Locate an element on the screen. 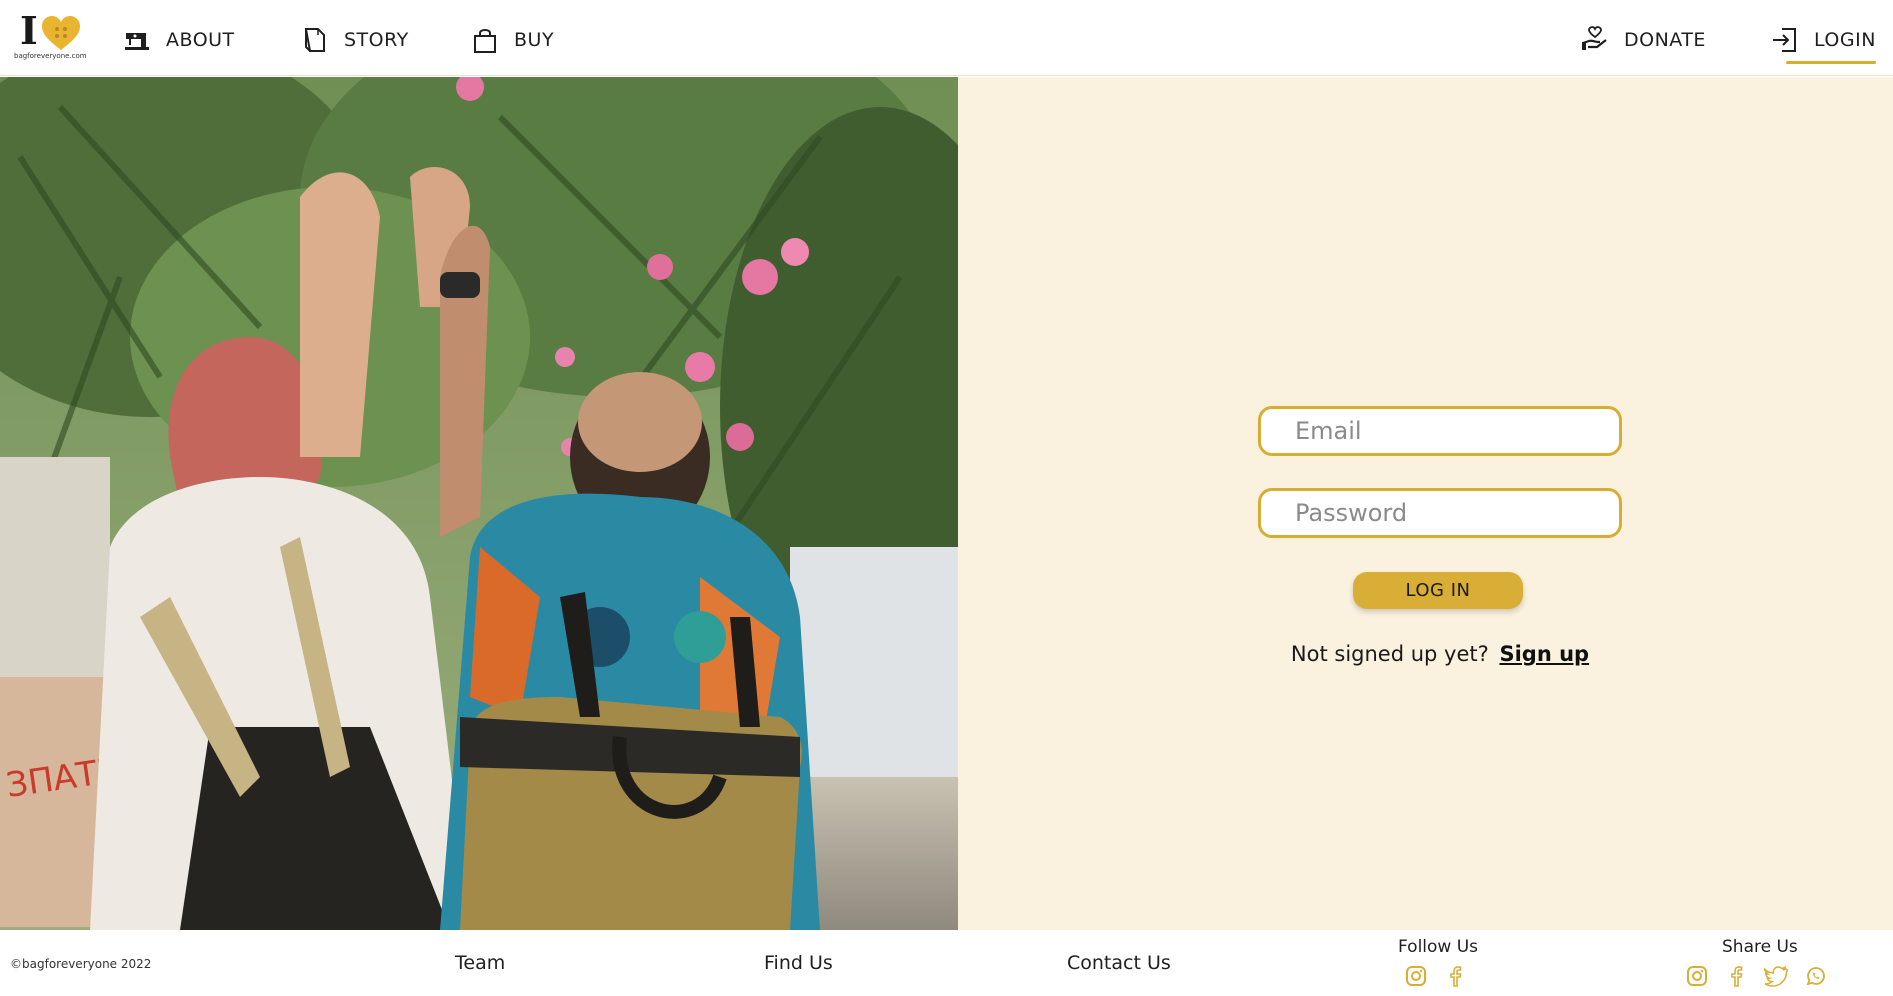 The height and width of the screenshot is (996, 1893). signup-prompt-line: Not signed up yet? Sign up is located at coordinates (1440, 654).